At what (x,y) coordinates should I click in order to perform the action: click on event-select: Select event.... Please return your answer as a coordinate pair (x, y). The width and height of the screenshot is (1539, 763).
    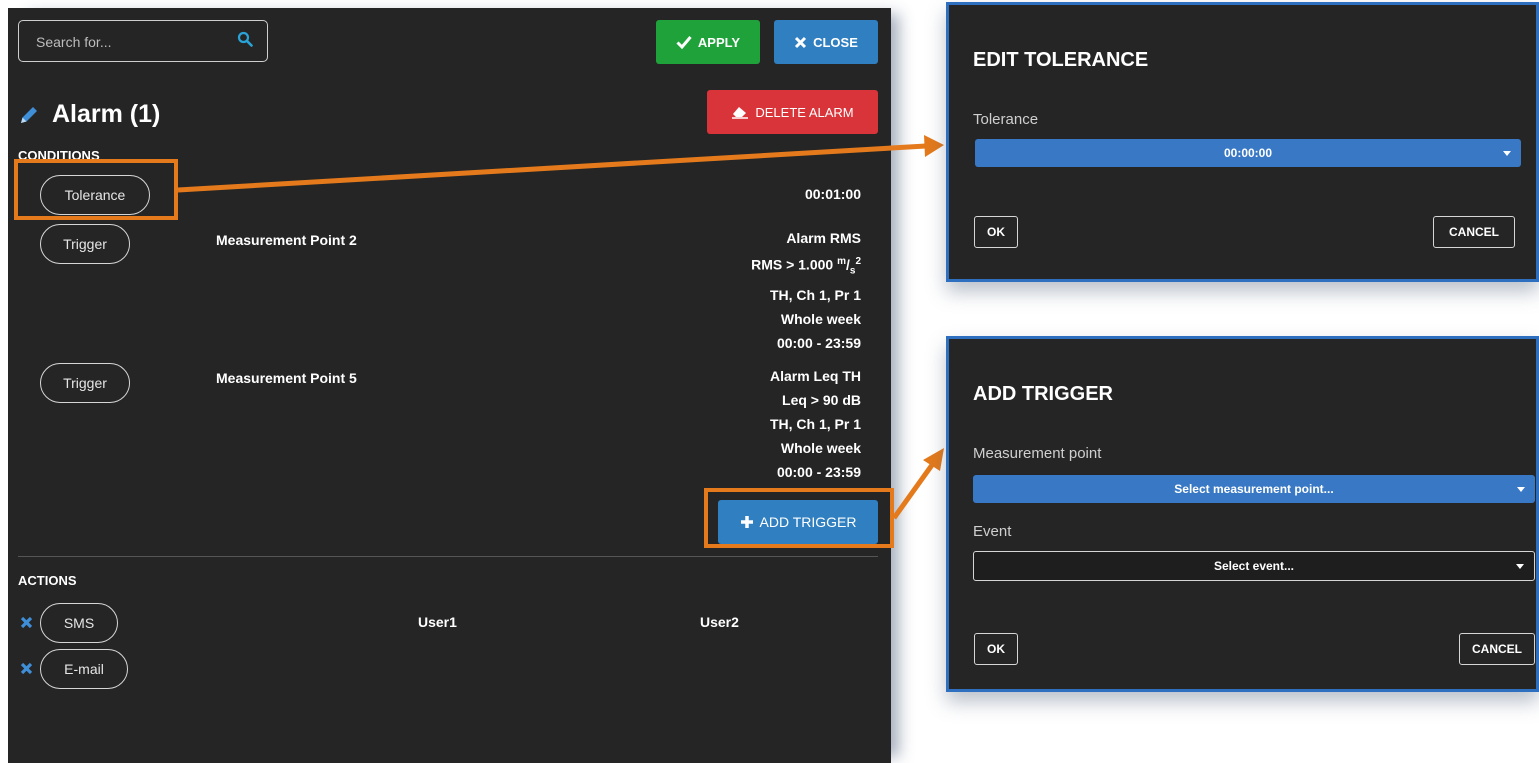
    Looking at the image, I should click on (1254, 566).